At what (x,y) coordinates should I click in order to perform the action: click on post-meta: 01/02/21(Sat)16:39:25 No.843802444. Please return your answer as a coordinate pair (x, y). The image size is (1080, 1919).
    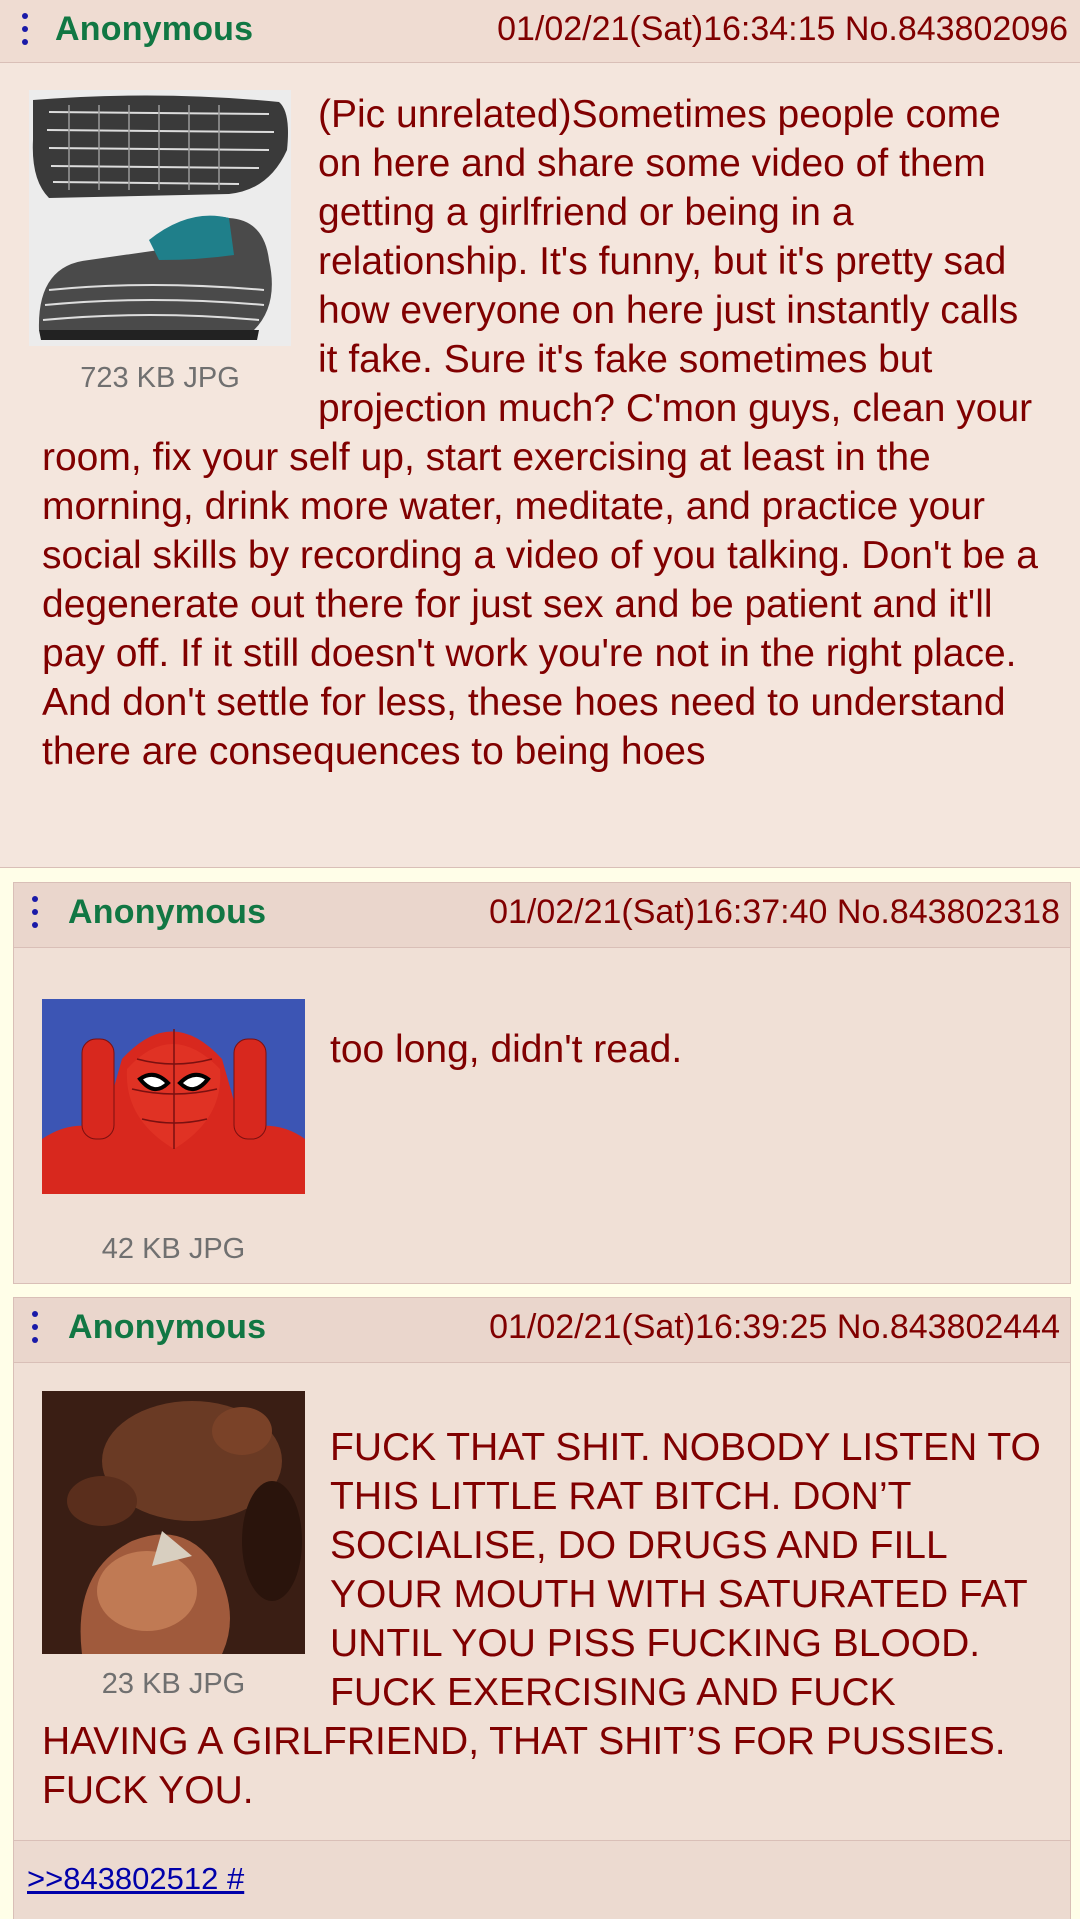
    Looking at the image, I should click on (774, 1327).